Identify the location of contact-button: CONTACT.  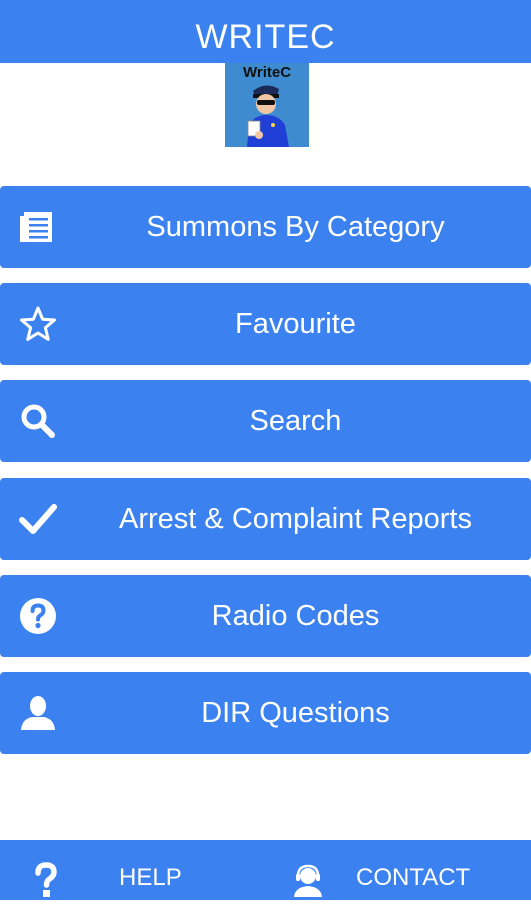
(405, 870).